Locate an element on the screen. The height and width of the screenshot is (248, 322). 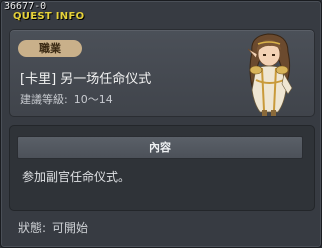
content-text: 参加副官任命仪式。 is located at coordinates (76, 177).